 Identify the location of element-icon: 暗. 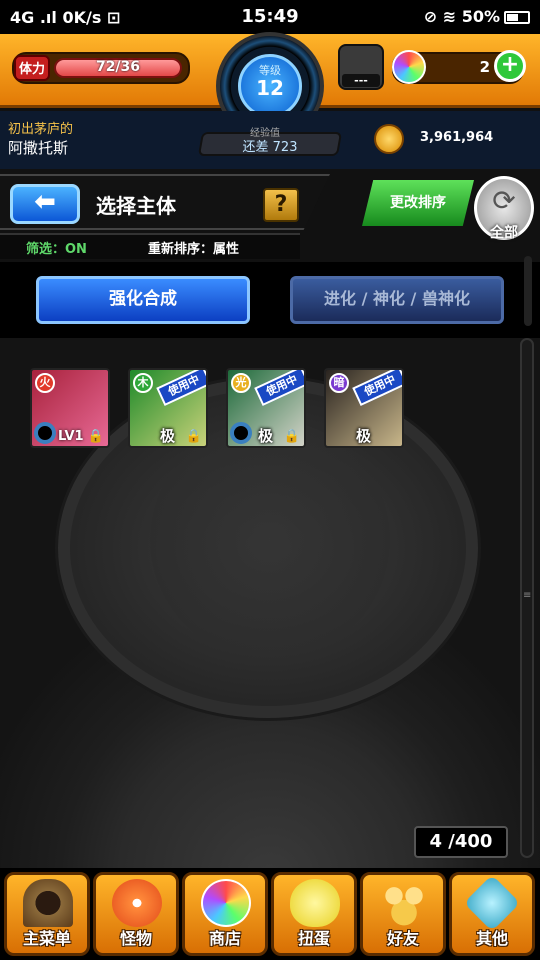
(339, 383).